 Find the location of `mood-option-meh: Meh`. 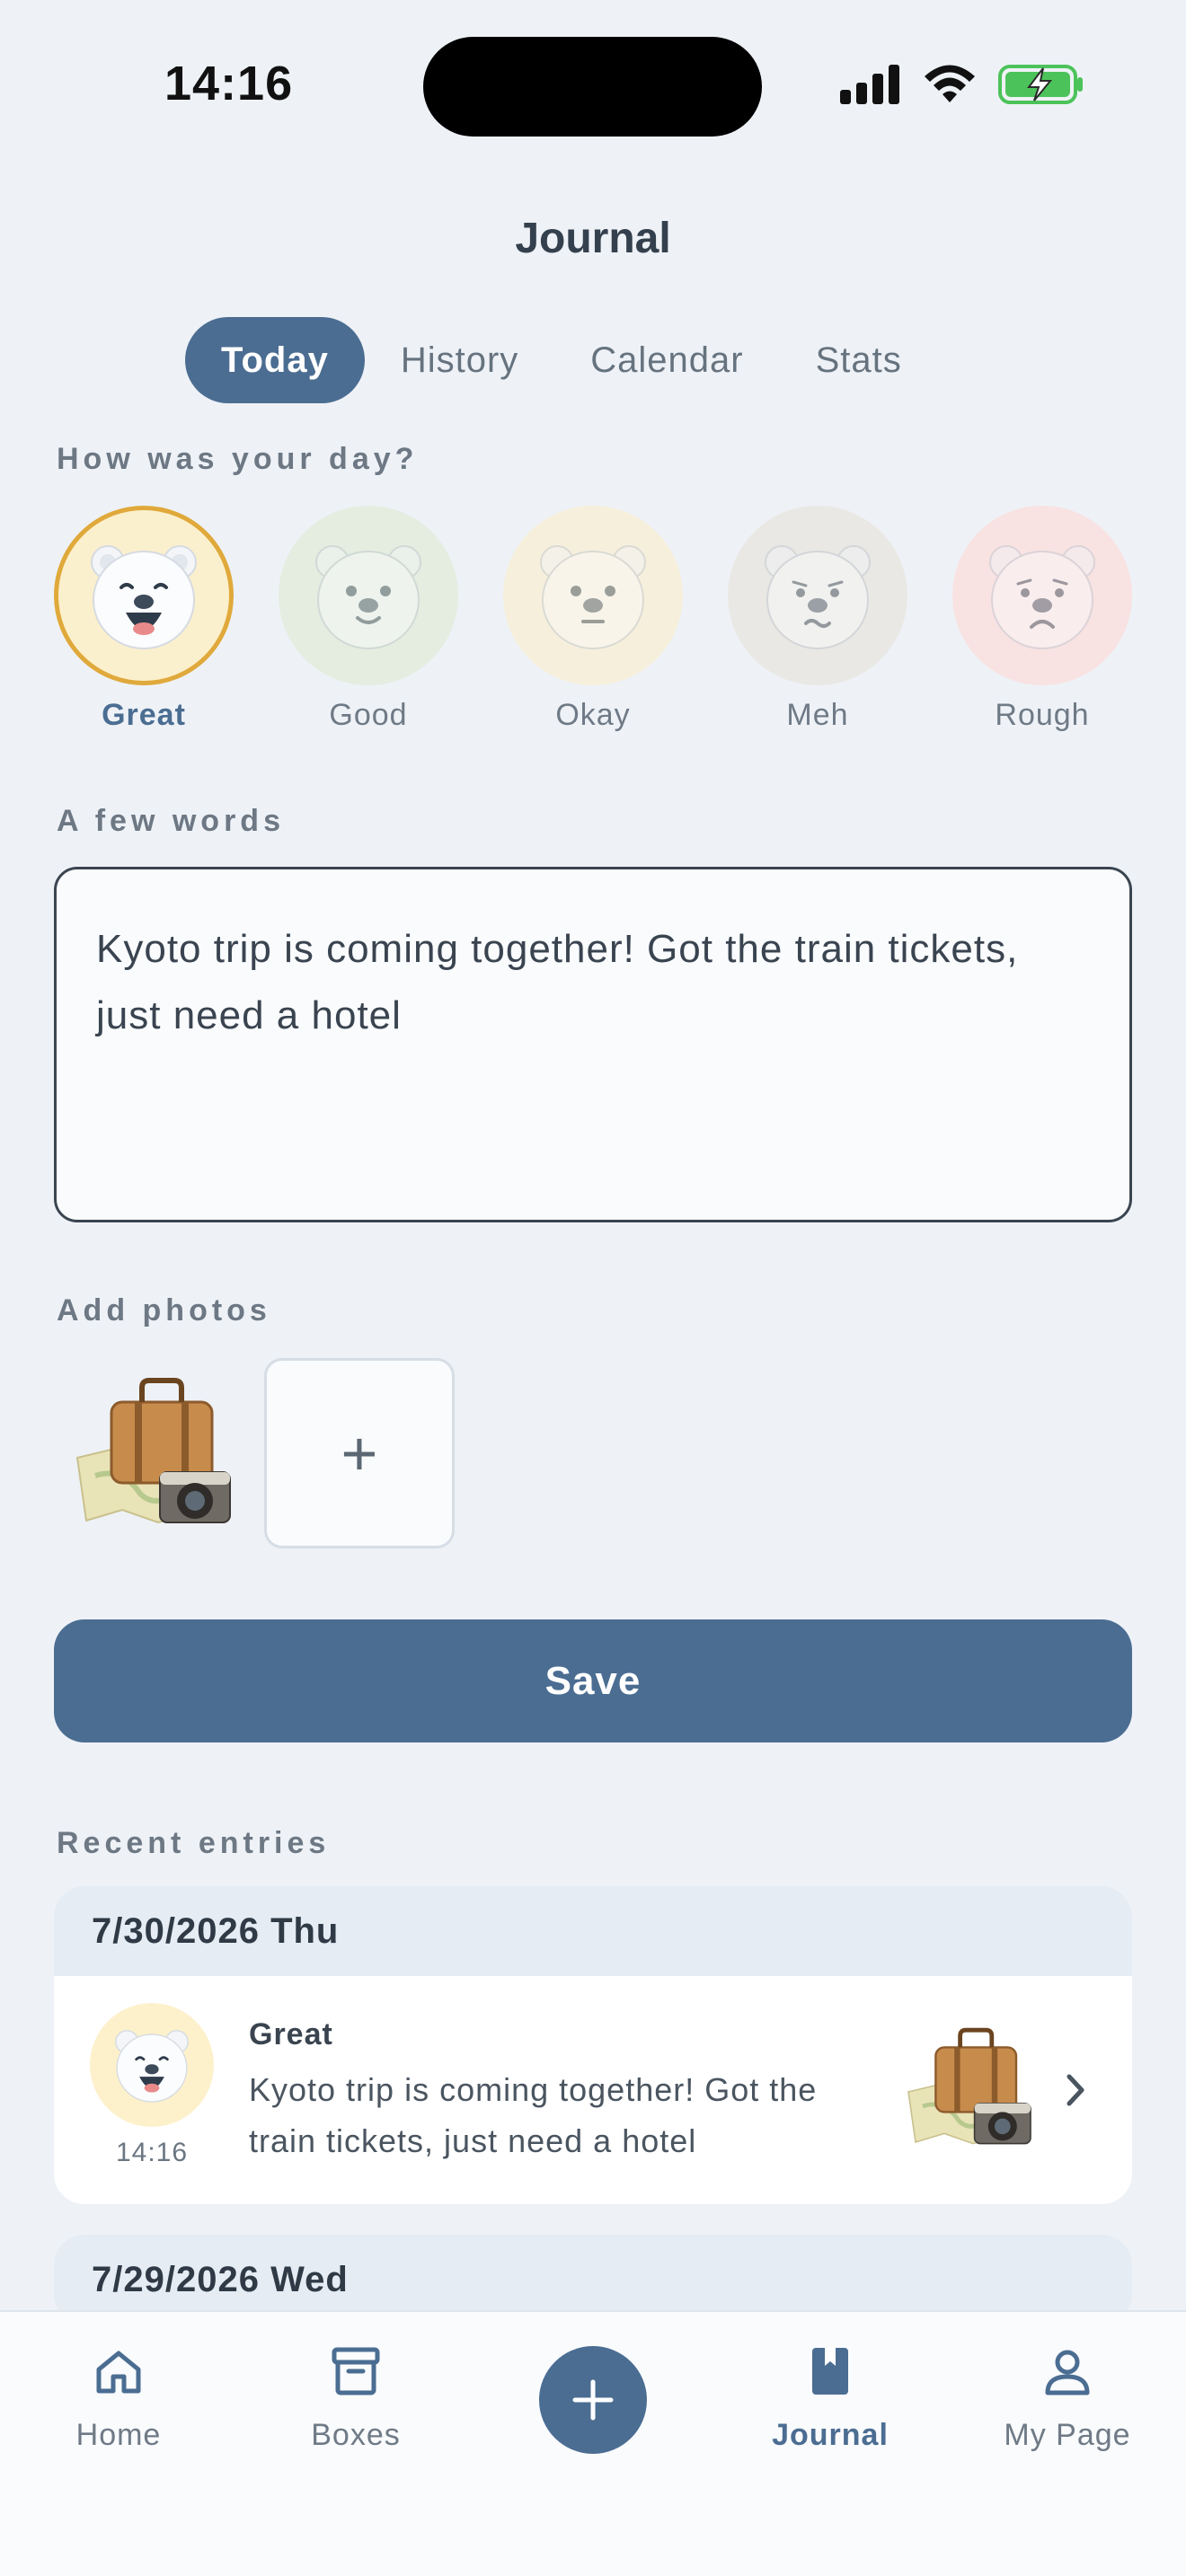

mood-option-meh: Meh is located at coordinates (817, 619).